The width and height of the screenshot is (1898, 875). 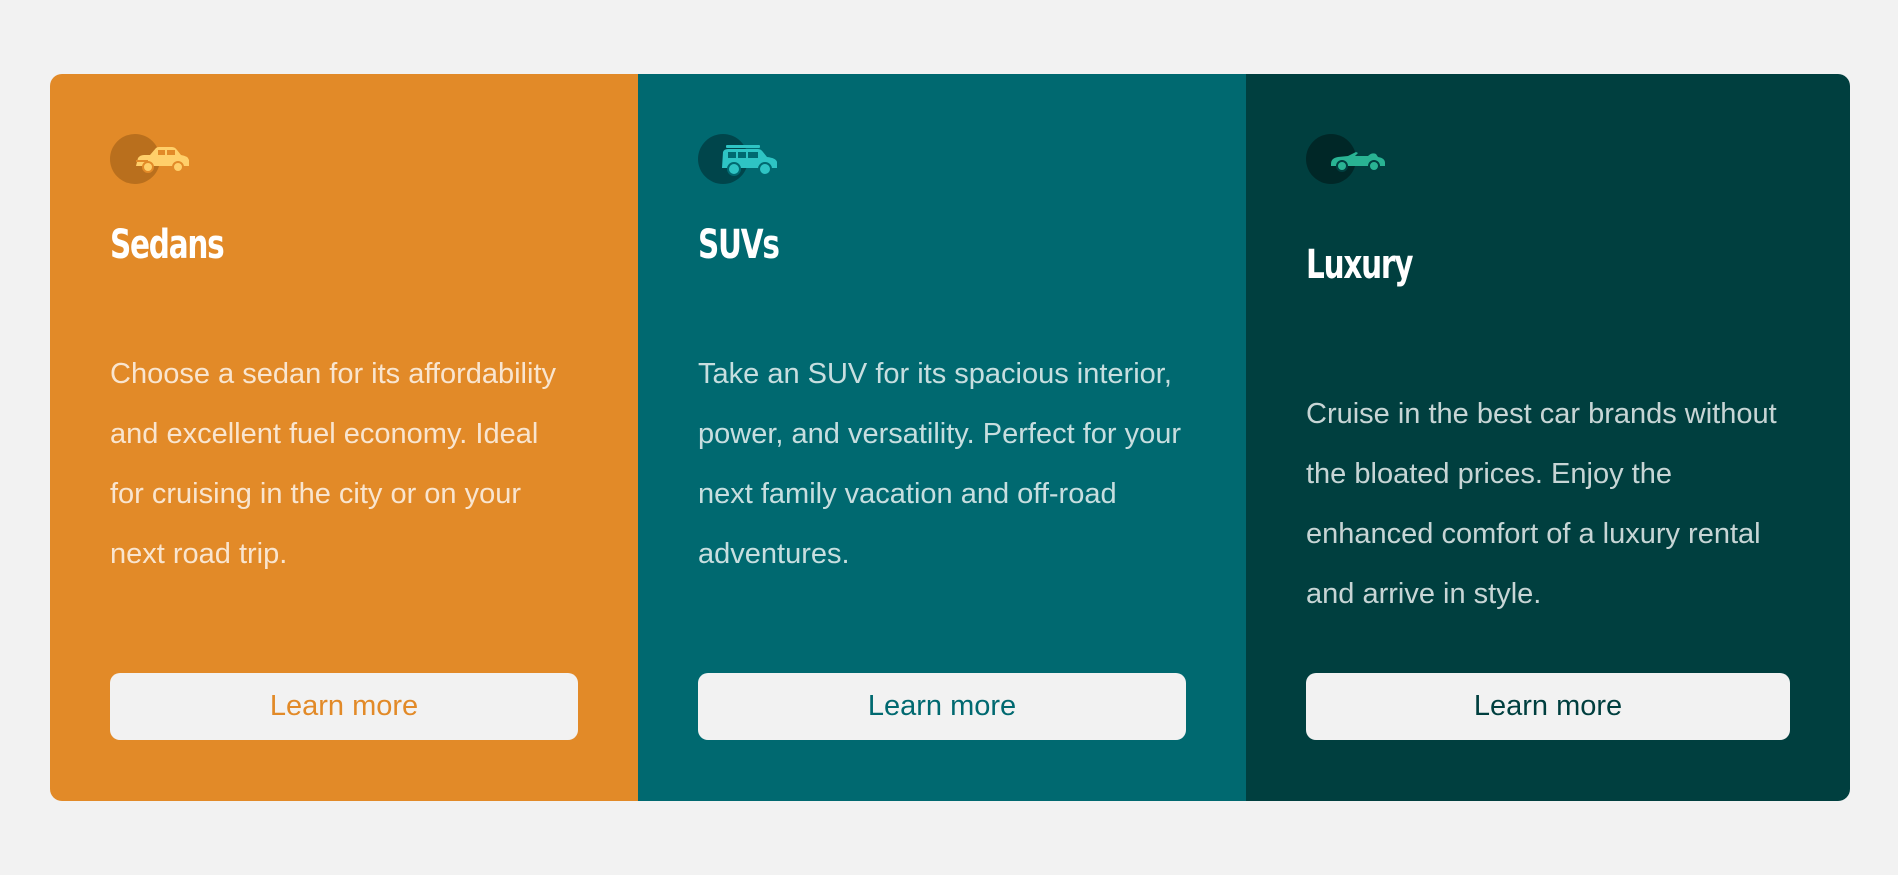 What do you see at coordinates (152, 159) in the screenshot?
I see `sedan-car-icon` at bounding box center [152, 159].